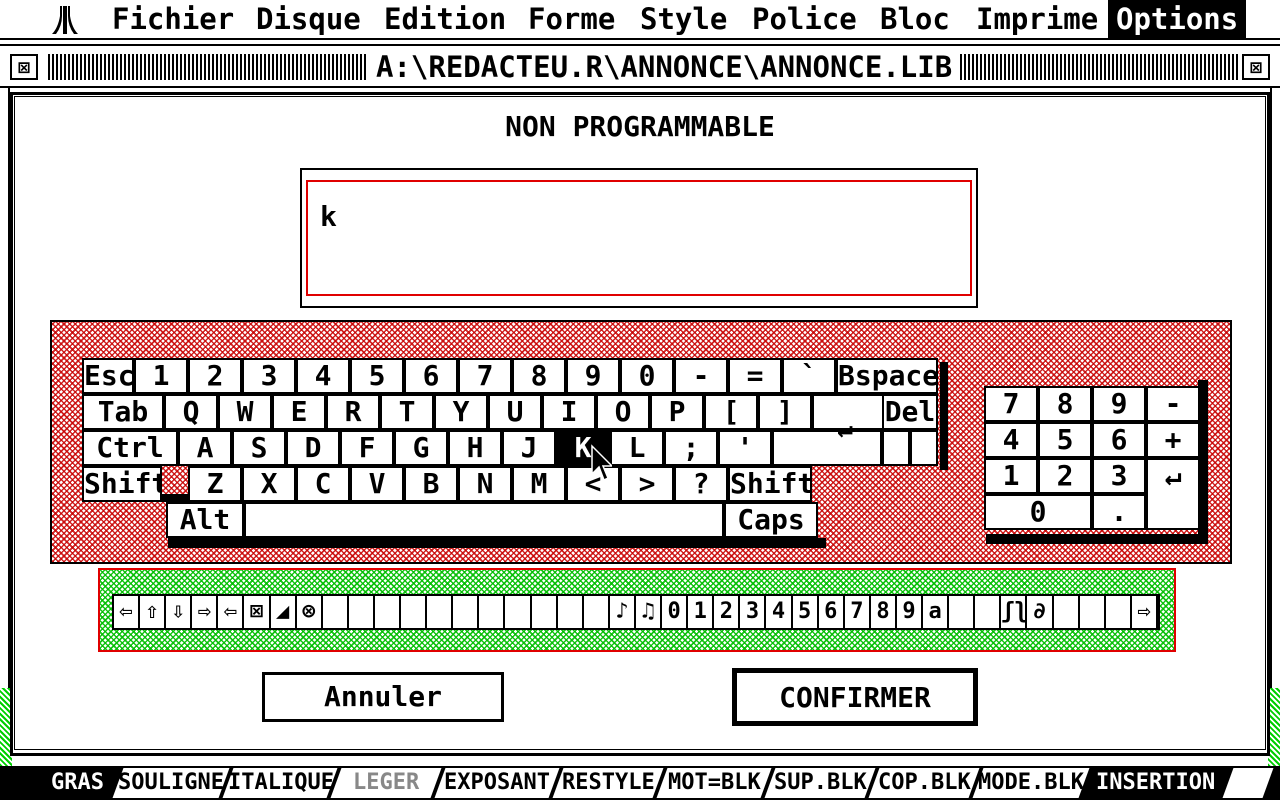 The image size is (1280, 800). I want to click on key-2: 2, so click(215, 376).